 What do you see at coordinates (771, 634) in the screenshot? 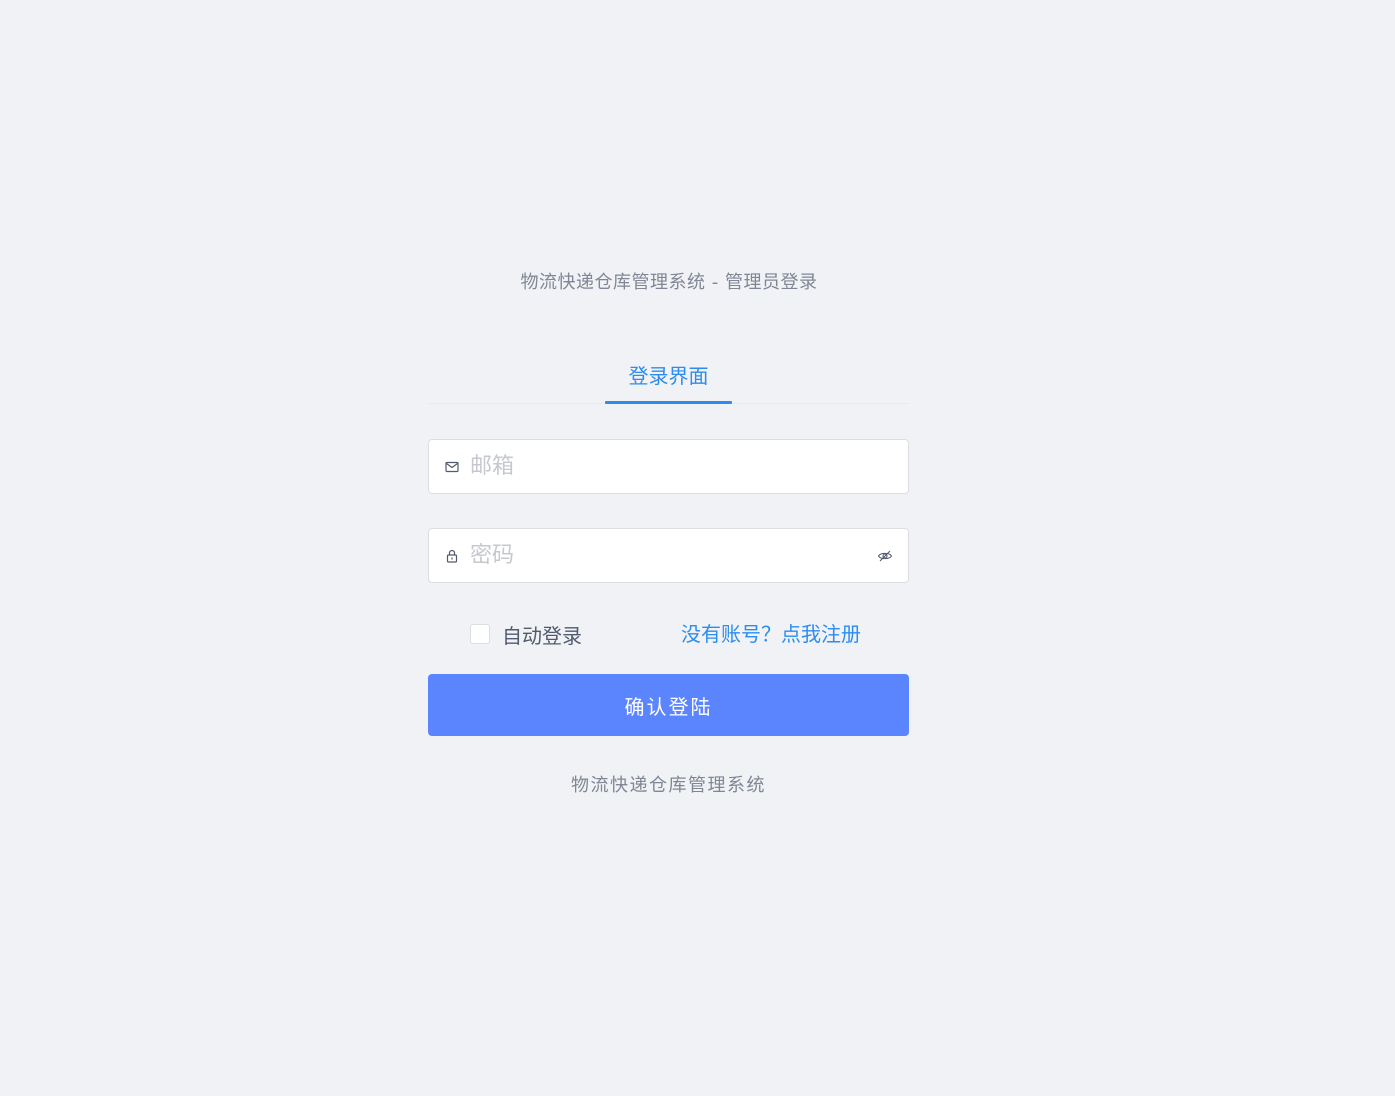
I see `register-link: 没有账号？点我注册` at bounding box center [771, 634].